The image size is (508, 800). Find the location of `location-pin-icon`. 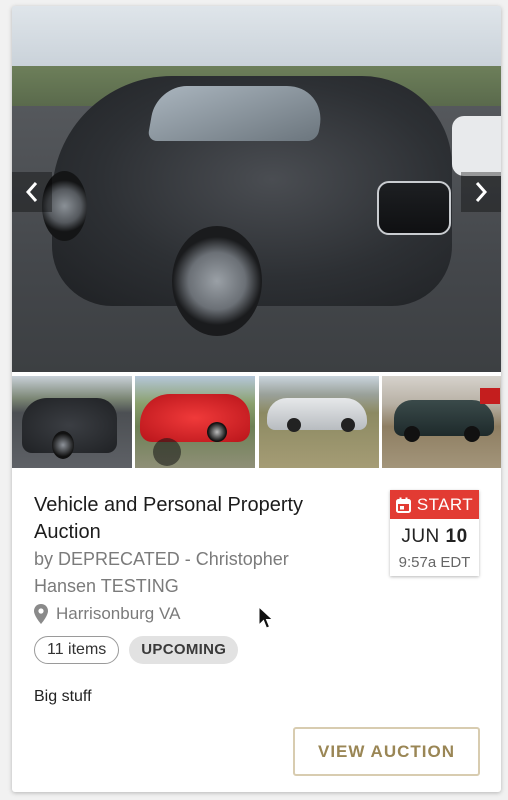

location-pin-icon is located at coordinates (41, 614).